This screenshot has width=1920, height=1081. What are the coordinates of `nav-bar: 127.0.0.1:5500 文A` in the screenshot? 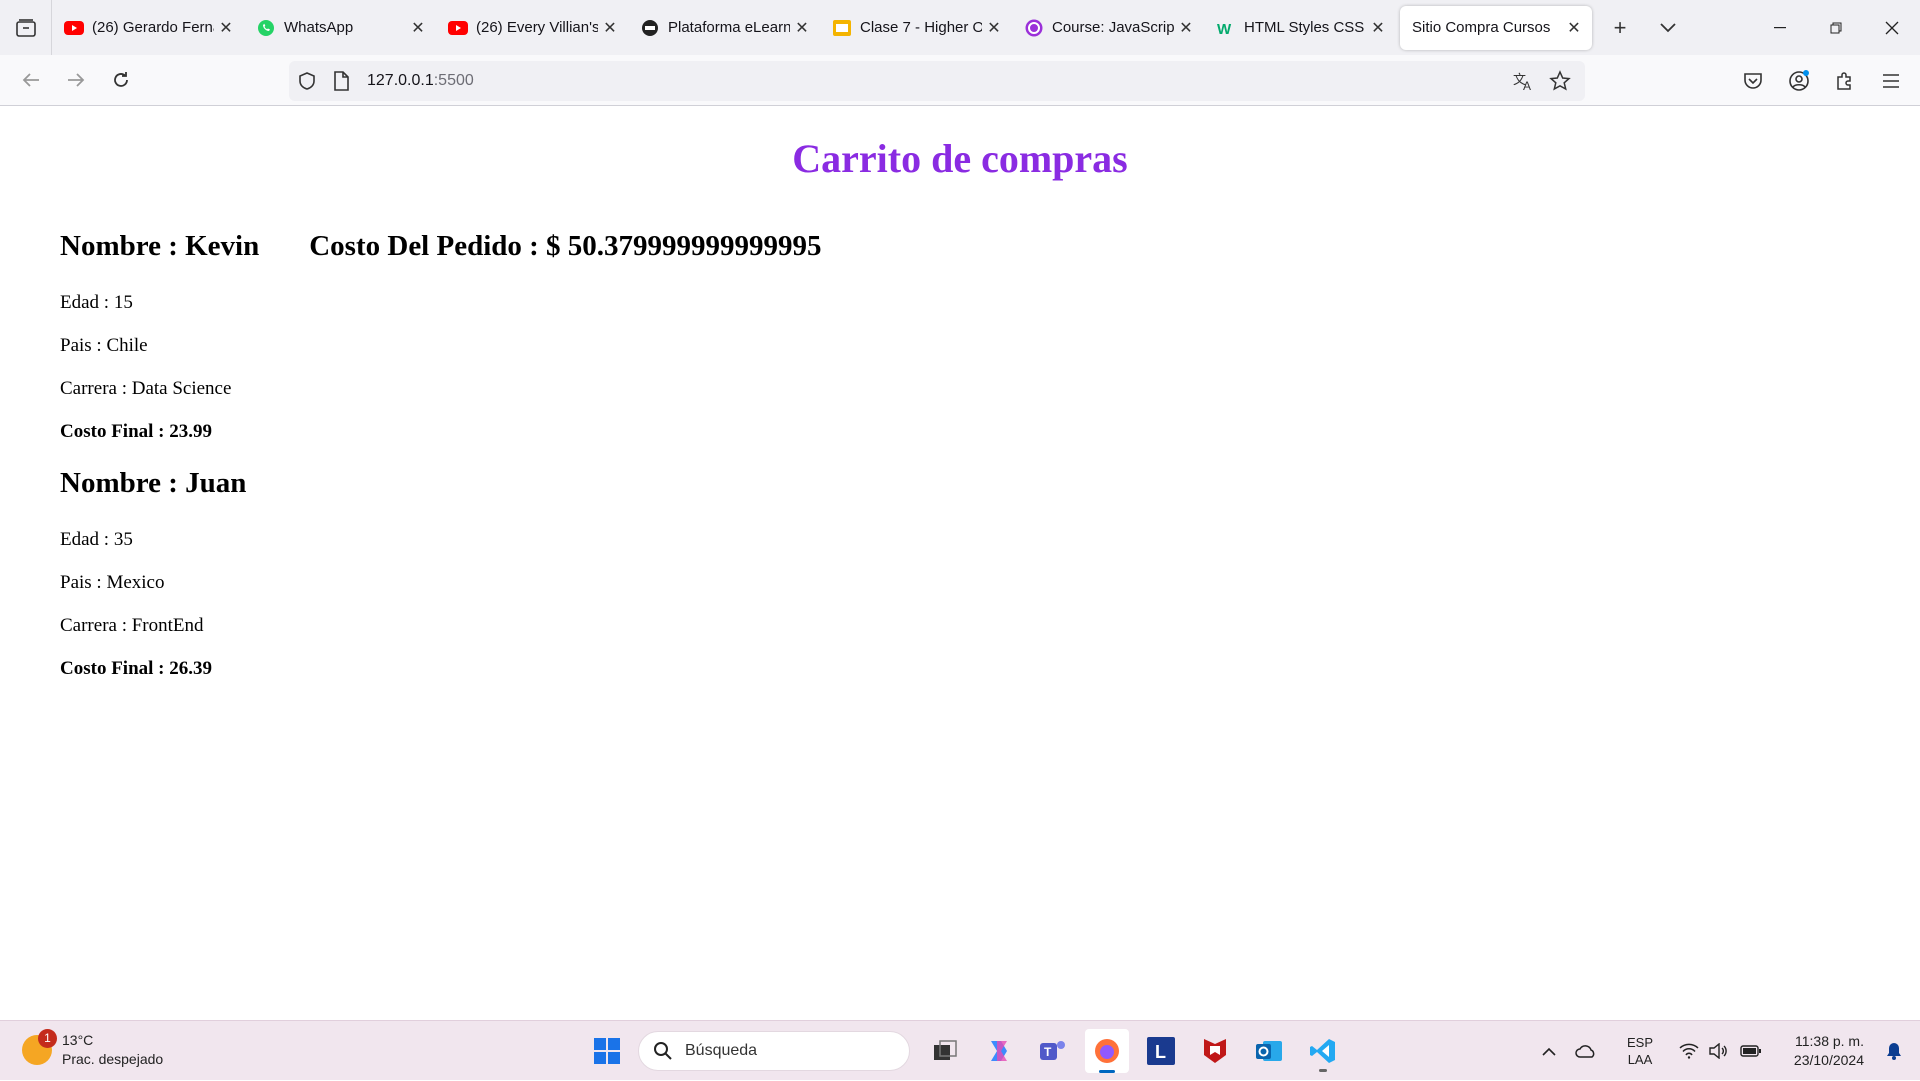 It's located at (960, 80).